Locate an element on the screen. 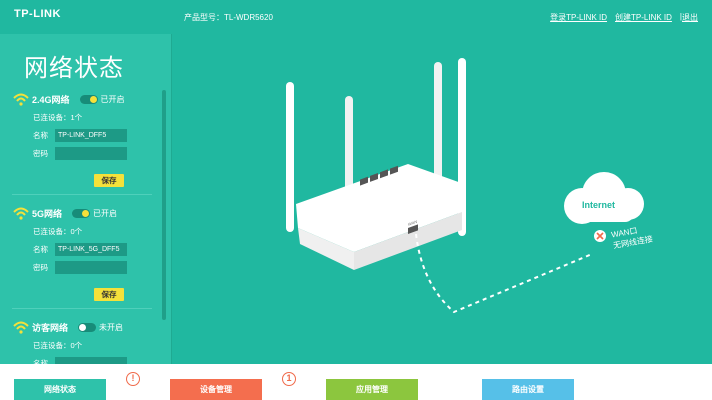  antenna is located at coordinates (290, 157).